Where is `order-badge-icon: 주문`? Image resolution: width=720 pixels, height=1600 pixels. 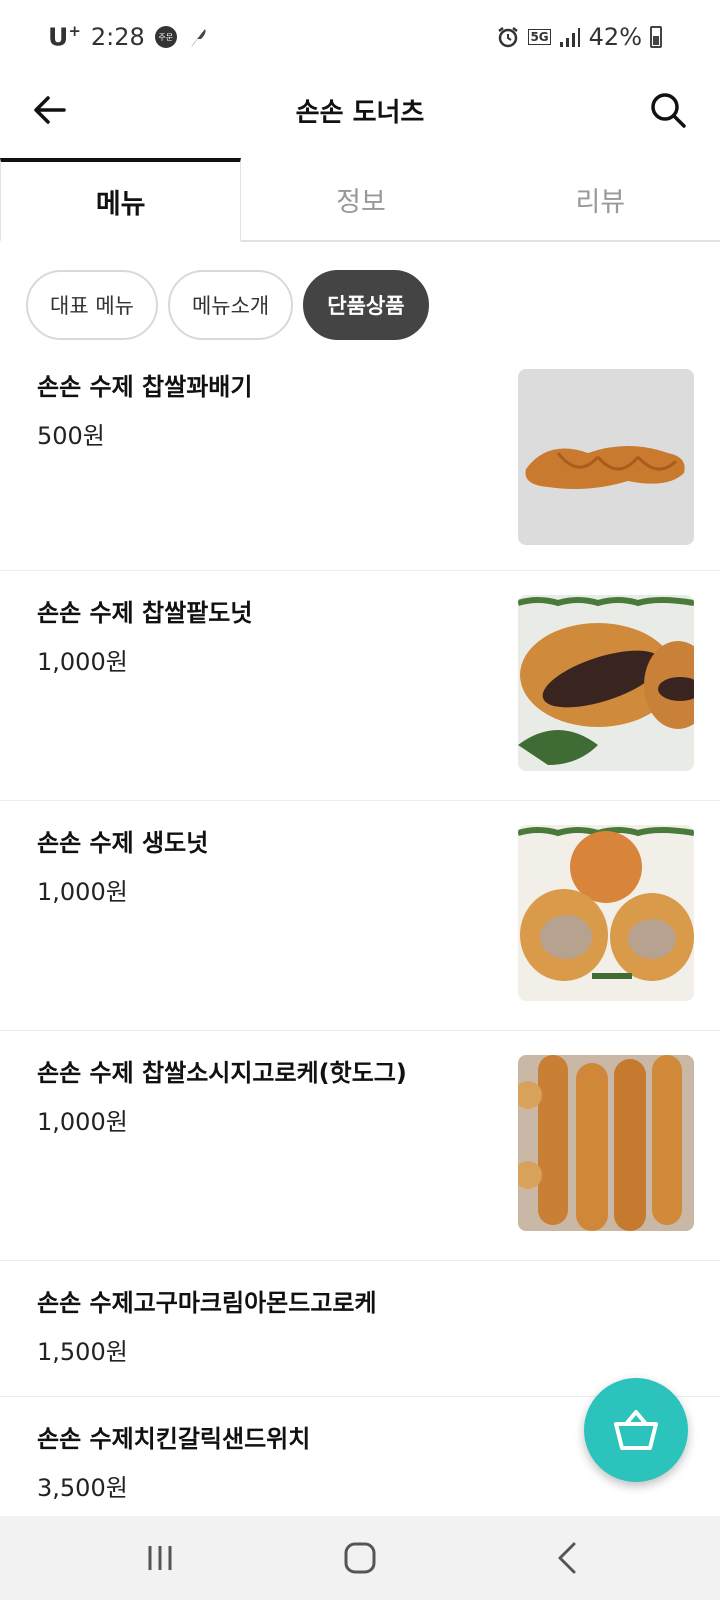 order-badge-icon: 주문 is located at coordinates (165, 37).